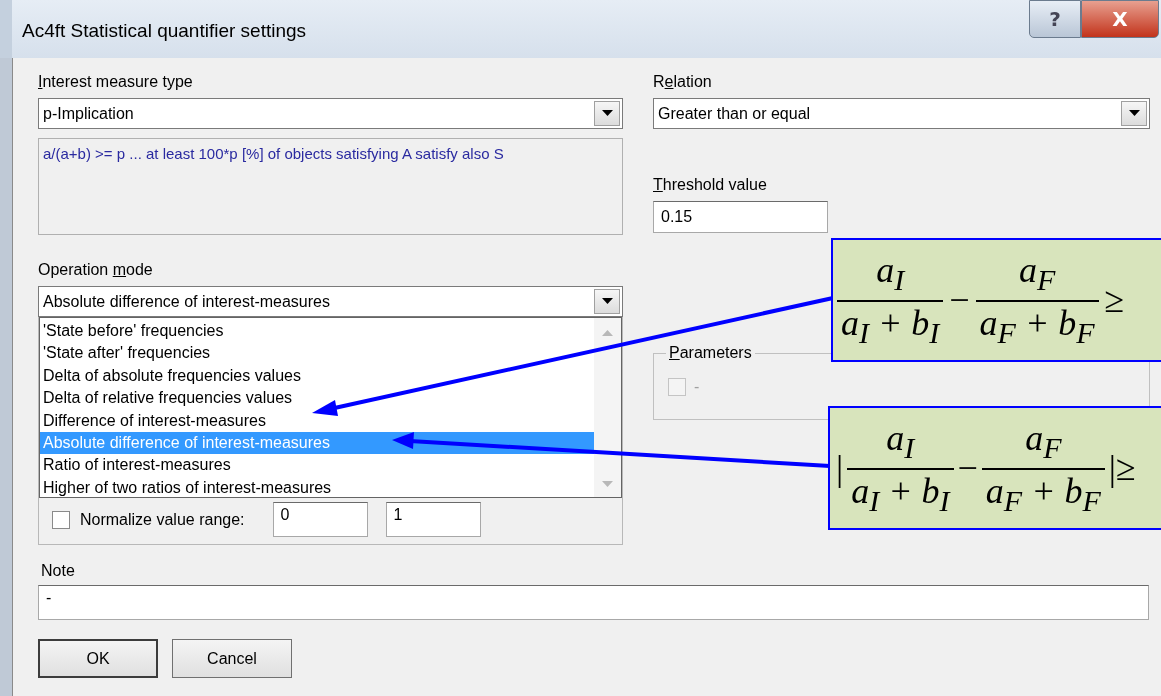 The height and width of the screenshot is (696, 1161). What do you see at coordinates (710, 185) in the screenshot?
I see `field-label: Threshold value` at bounding box center [710, 185].